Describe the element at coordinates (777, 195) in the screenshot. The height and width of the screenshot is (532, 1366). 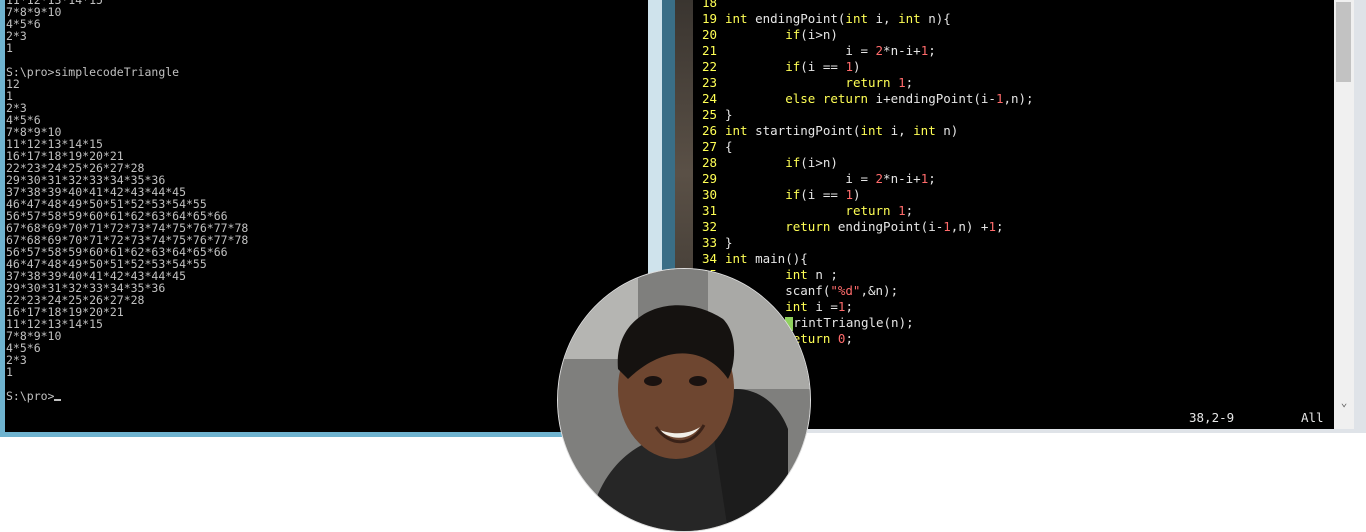
I see `code-line: 30 if(i == 1)` at that location.